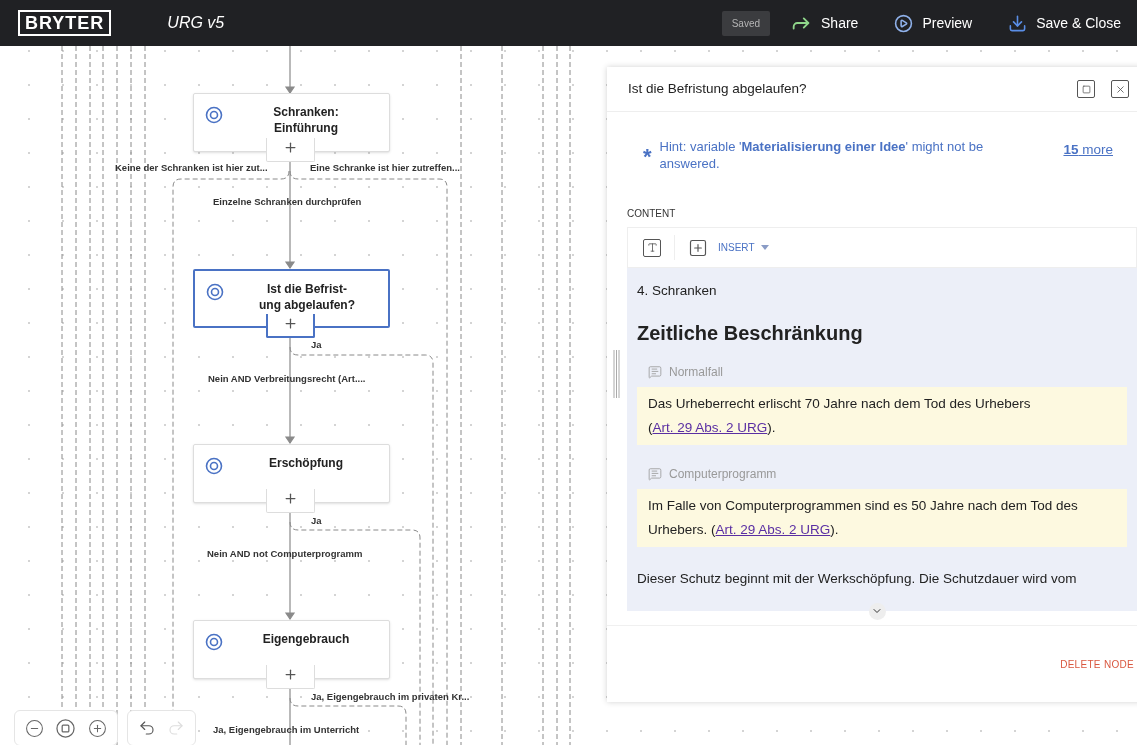  Describe the element at coordinates (286, 730) in the screenshot. I see `edge-label: Ja, Eigengebrauch im Unterricht` at that location.